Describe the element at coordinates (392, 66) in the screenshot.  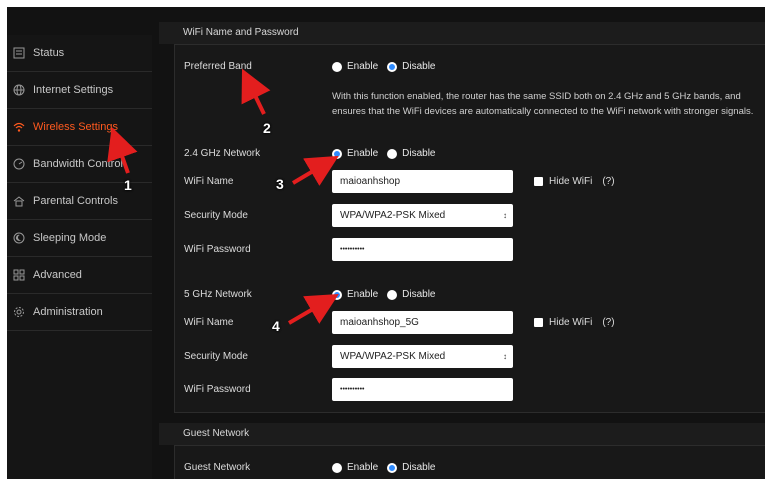
I see `preferred-band-disable-radio` at that location.